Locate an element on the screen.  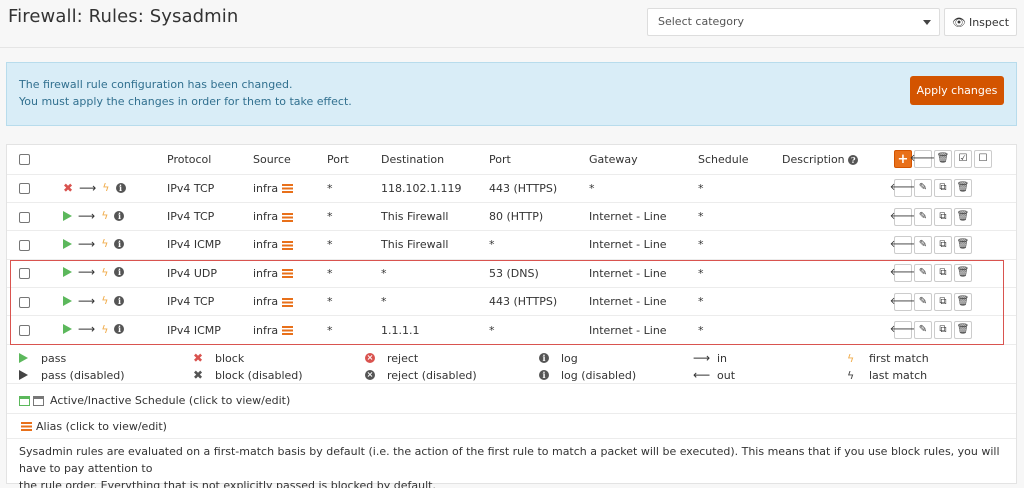
move-selected-button: 🡐 is located at coordinates (923, 159).